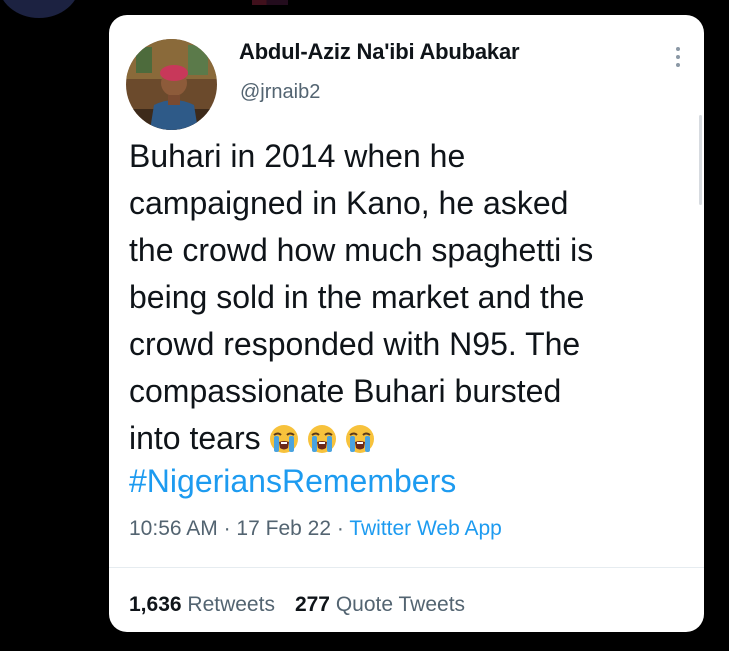  Describe the element at coordinates (155, 604) in the screenshot. I see `retweets-count: 1,636` at that location.